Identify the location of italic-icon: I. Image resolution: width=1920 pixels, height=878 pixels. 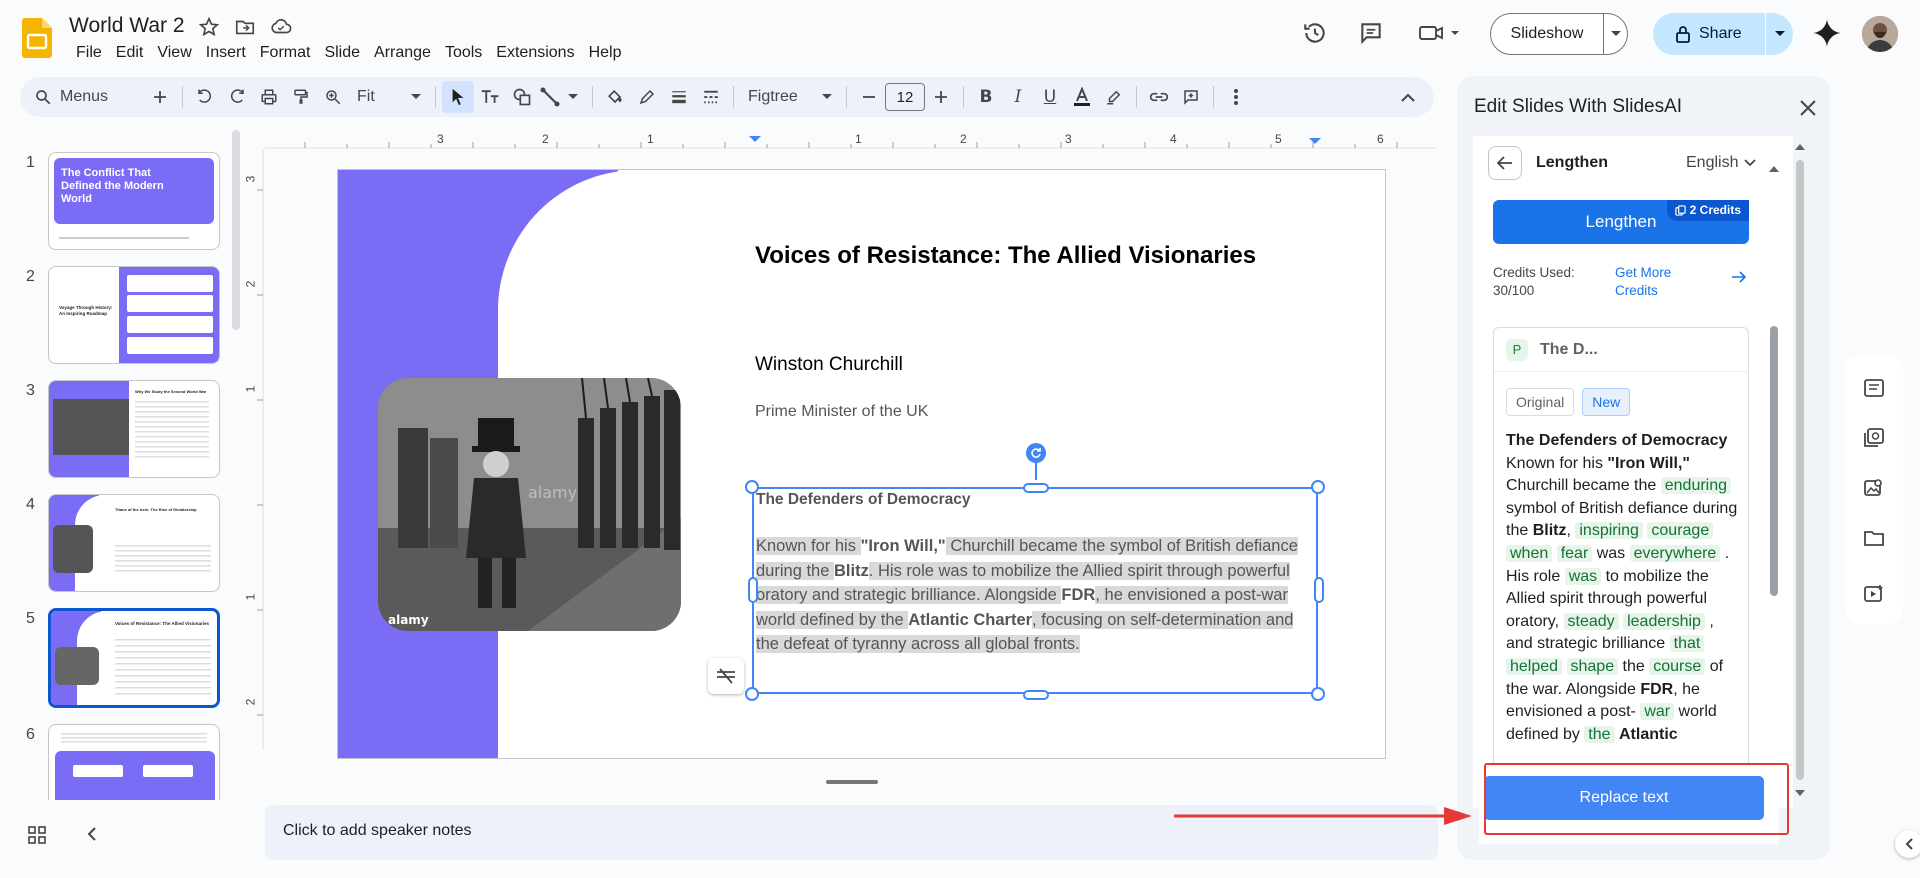
(1018, 97).